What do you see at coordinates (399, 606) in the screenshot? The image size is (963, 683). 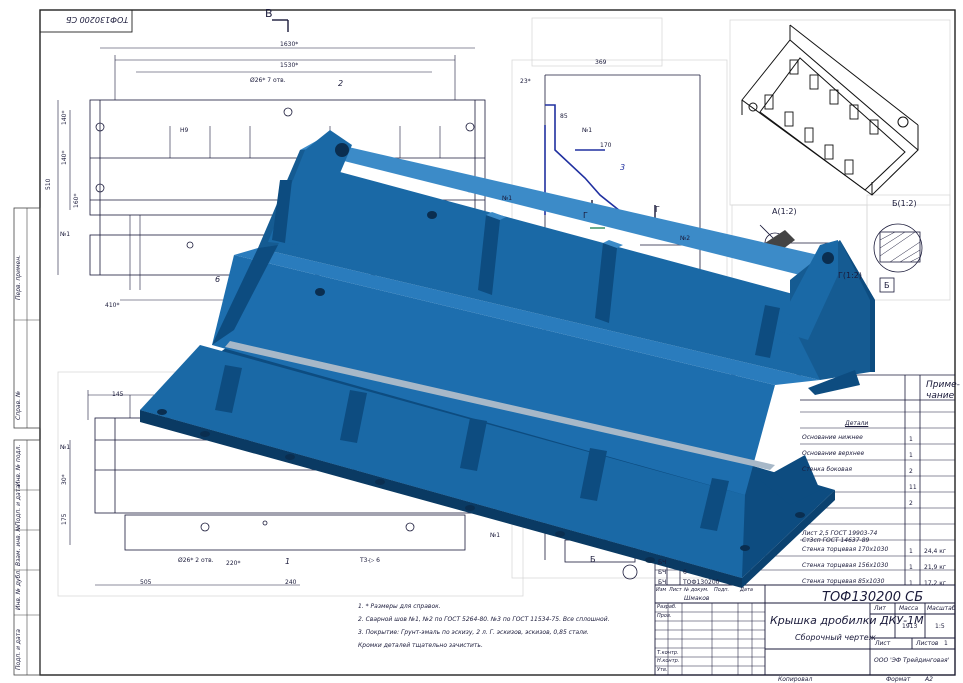 I see `note-1: 1. * Размеры для справок.` at bounding box center [399, 606].